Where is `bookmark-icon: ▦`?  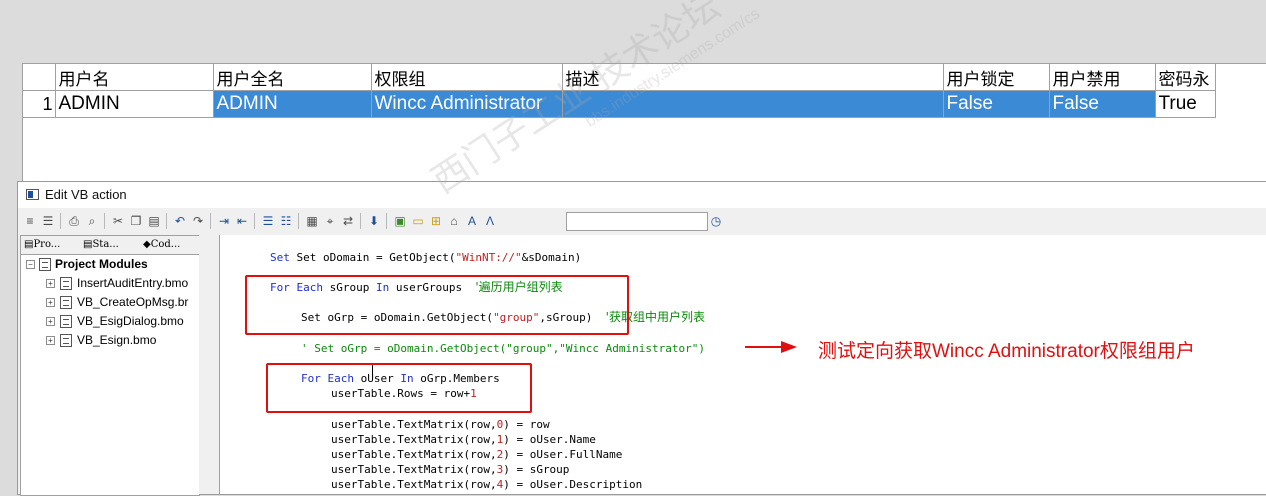 bookmark-icon: ▦ is located at coordinates (312, 221).